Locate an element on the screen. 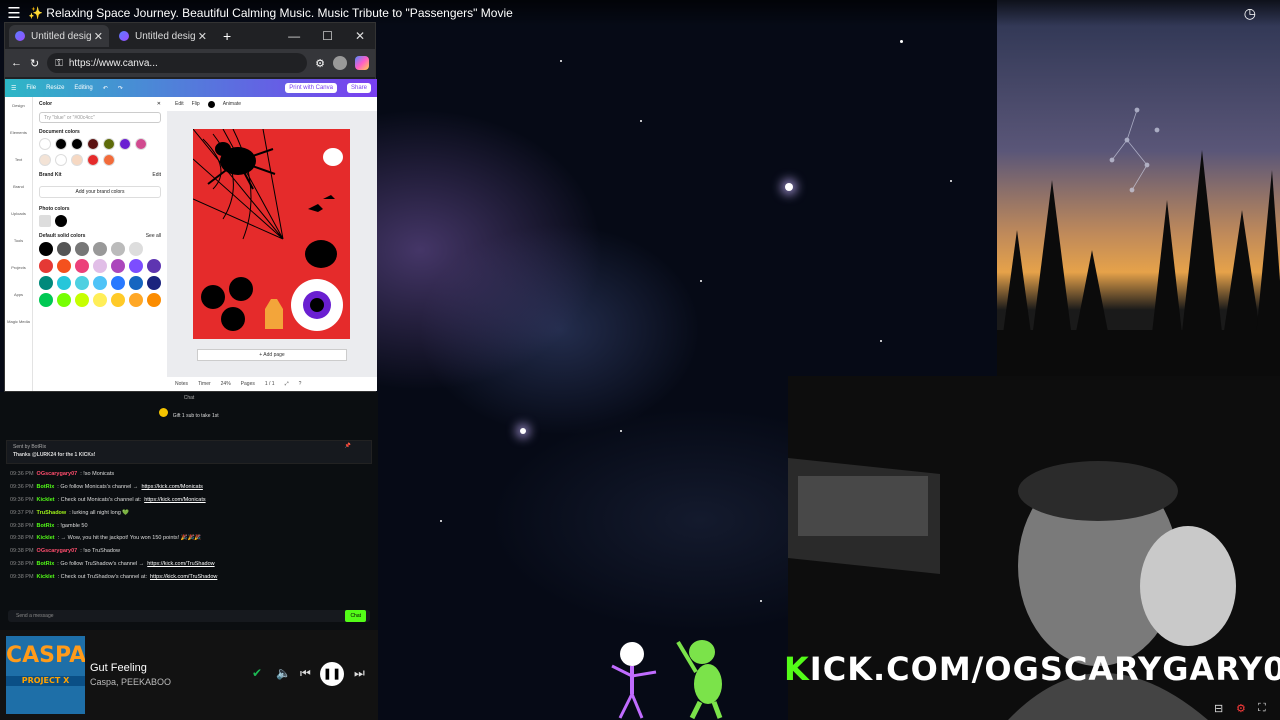 The height and width of the screenshot is (720, 1280). pin-icon: 📌 is located at coordinates (348, 446).